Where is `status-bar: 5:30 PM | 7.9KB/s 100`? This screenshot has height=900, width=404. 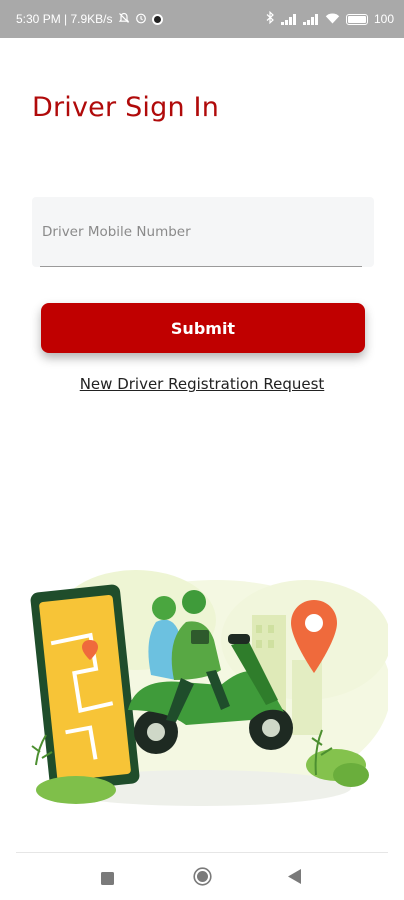
status-bar: 5:30 PM | 7.9KB/s 100 is located at coordinates (202, 19).